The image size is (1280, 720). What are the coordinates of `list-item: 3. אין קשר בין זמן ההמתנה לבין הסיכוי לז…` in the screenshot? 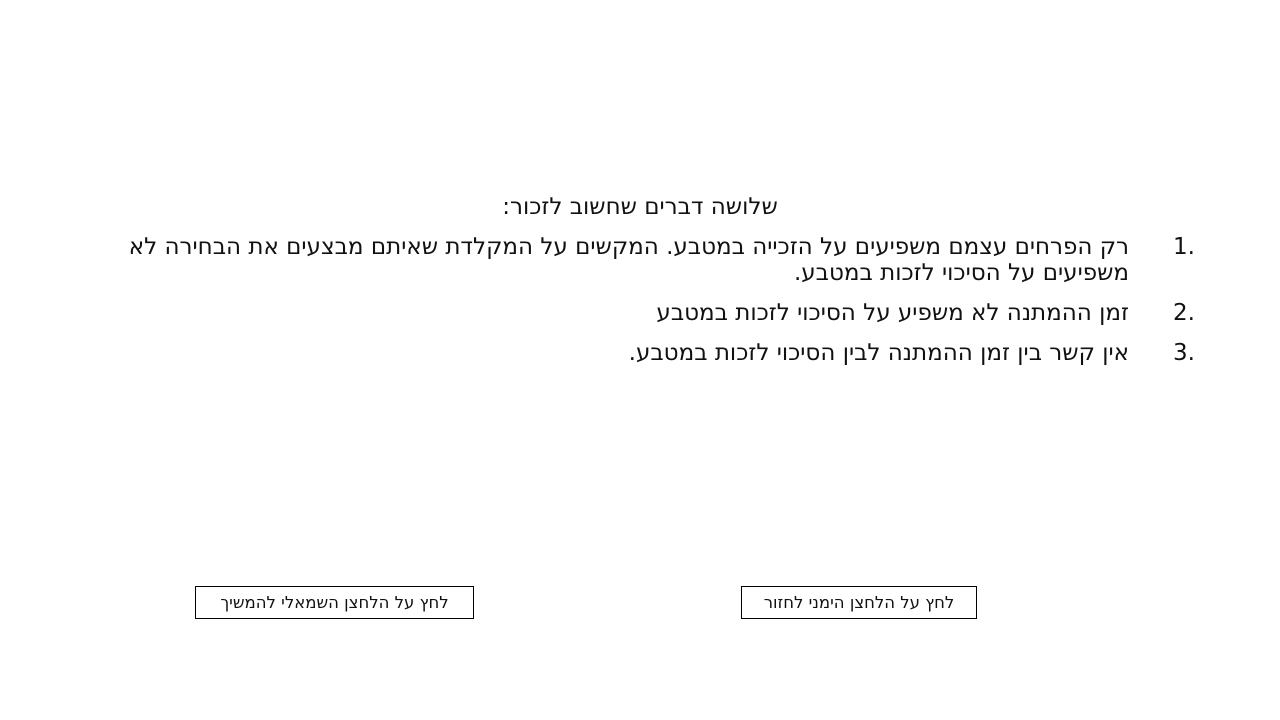 It's located at (657, 353).